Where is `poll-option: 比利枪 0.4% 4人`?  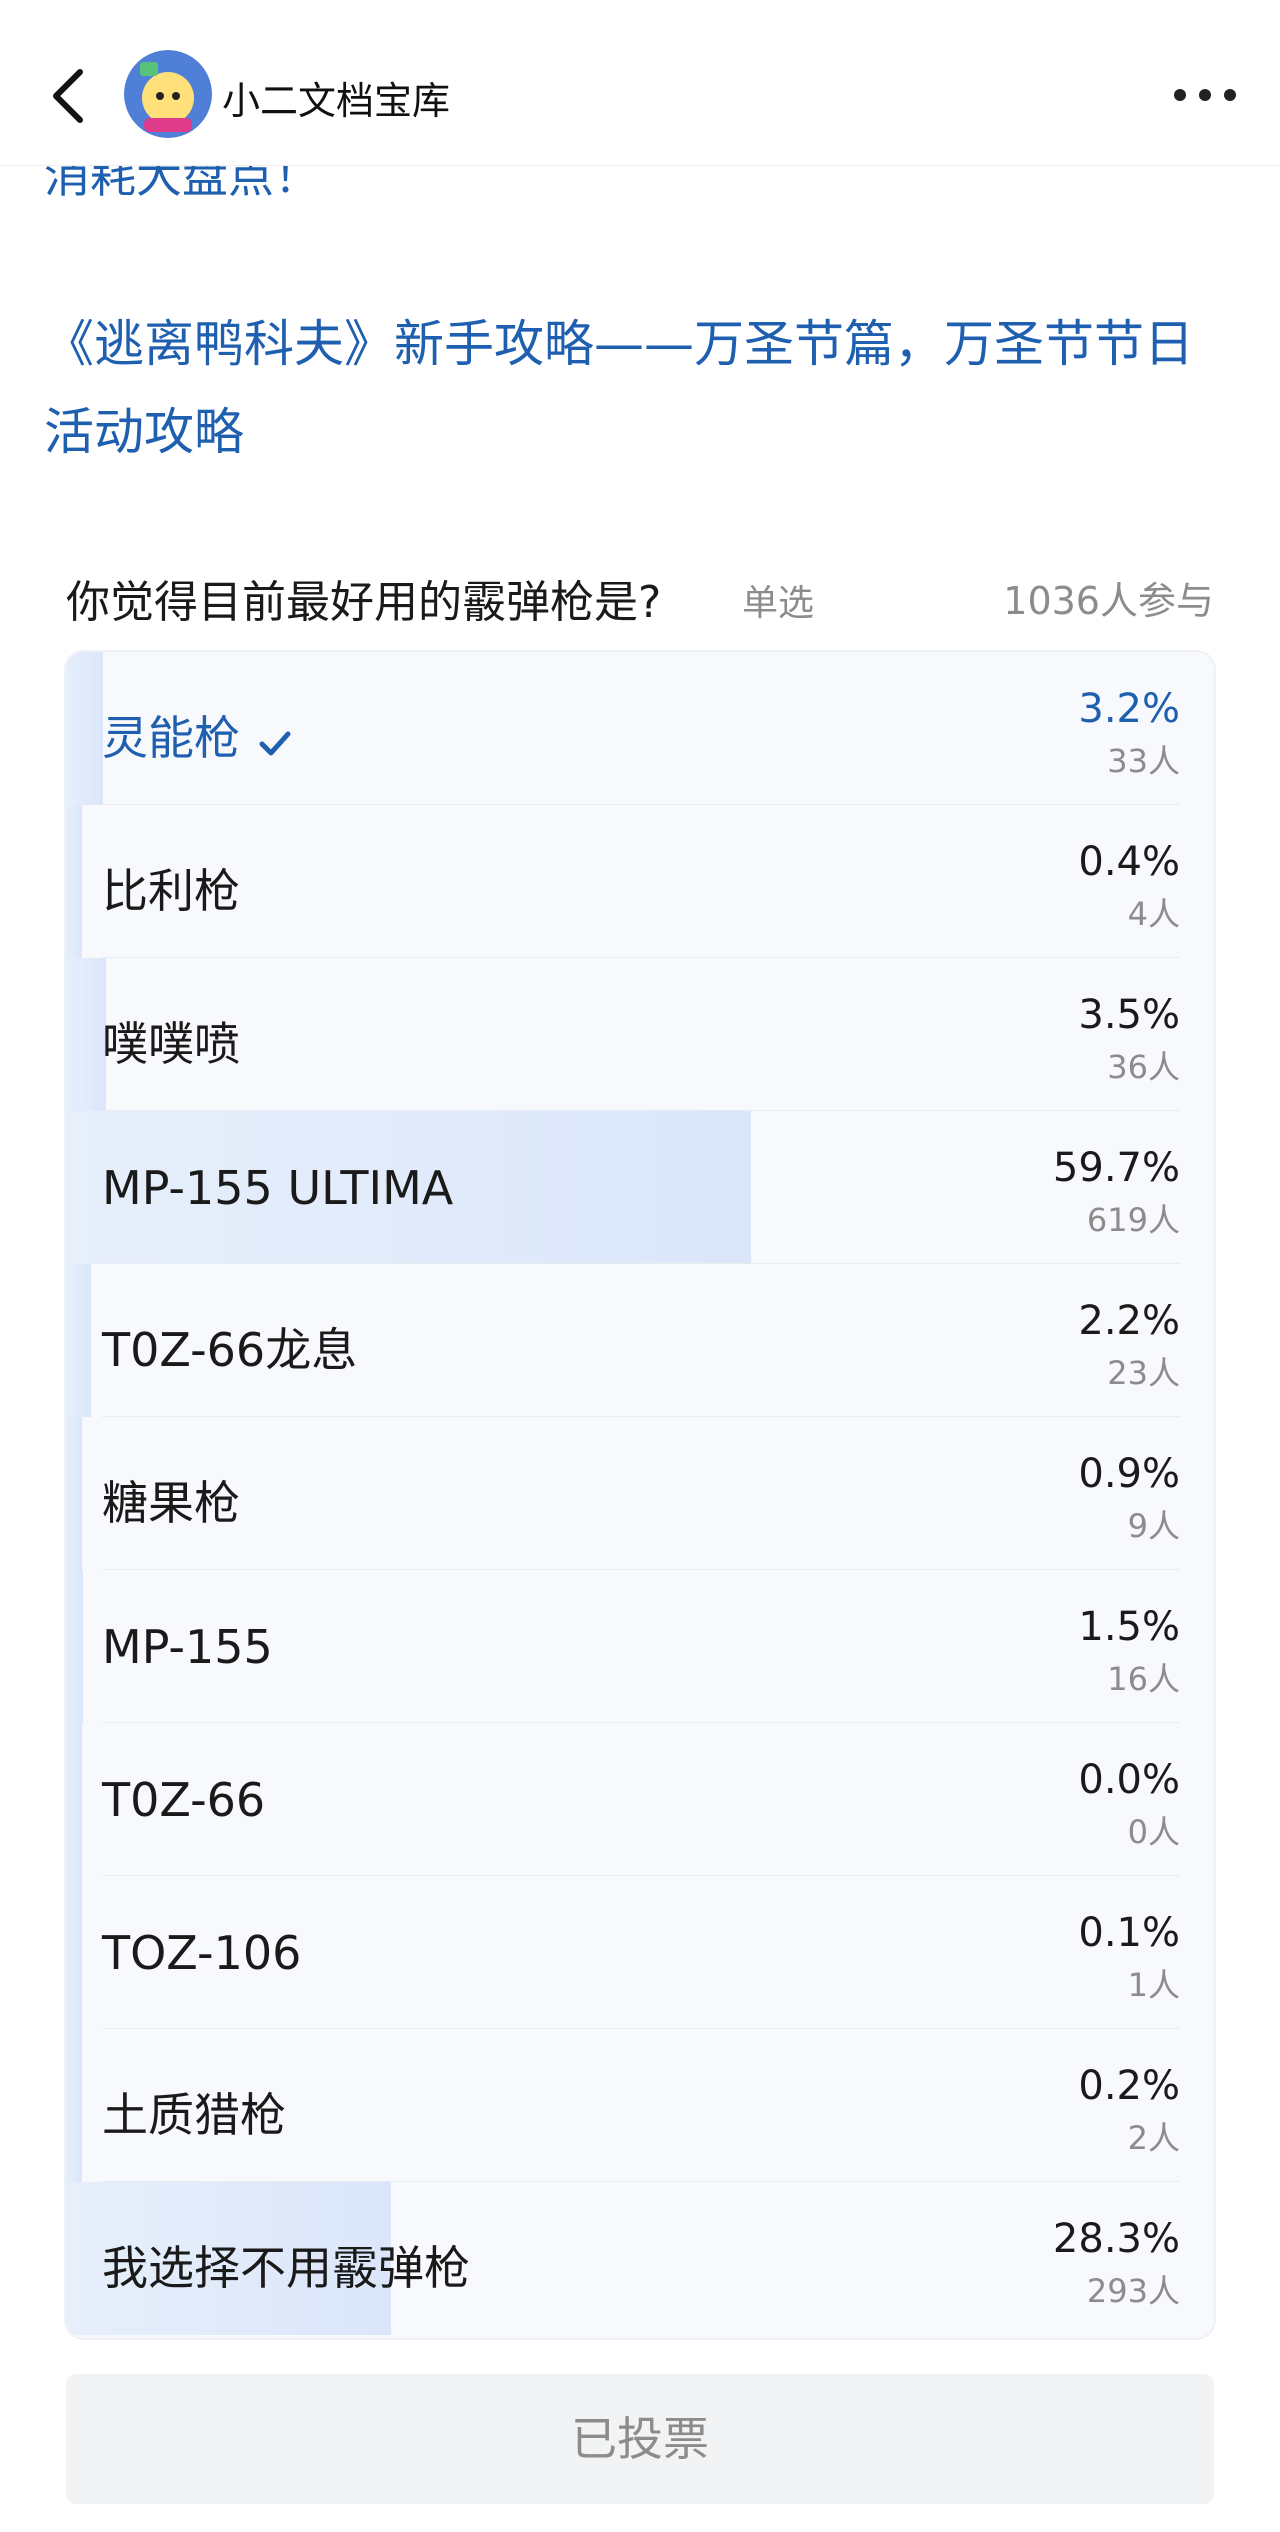
poll-option: 比利枪 0.4% 4人 is located at coordinates (640, 881).